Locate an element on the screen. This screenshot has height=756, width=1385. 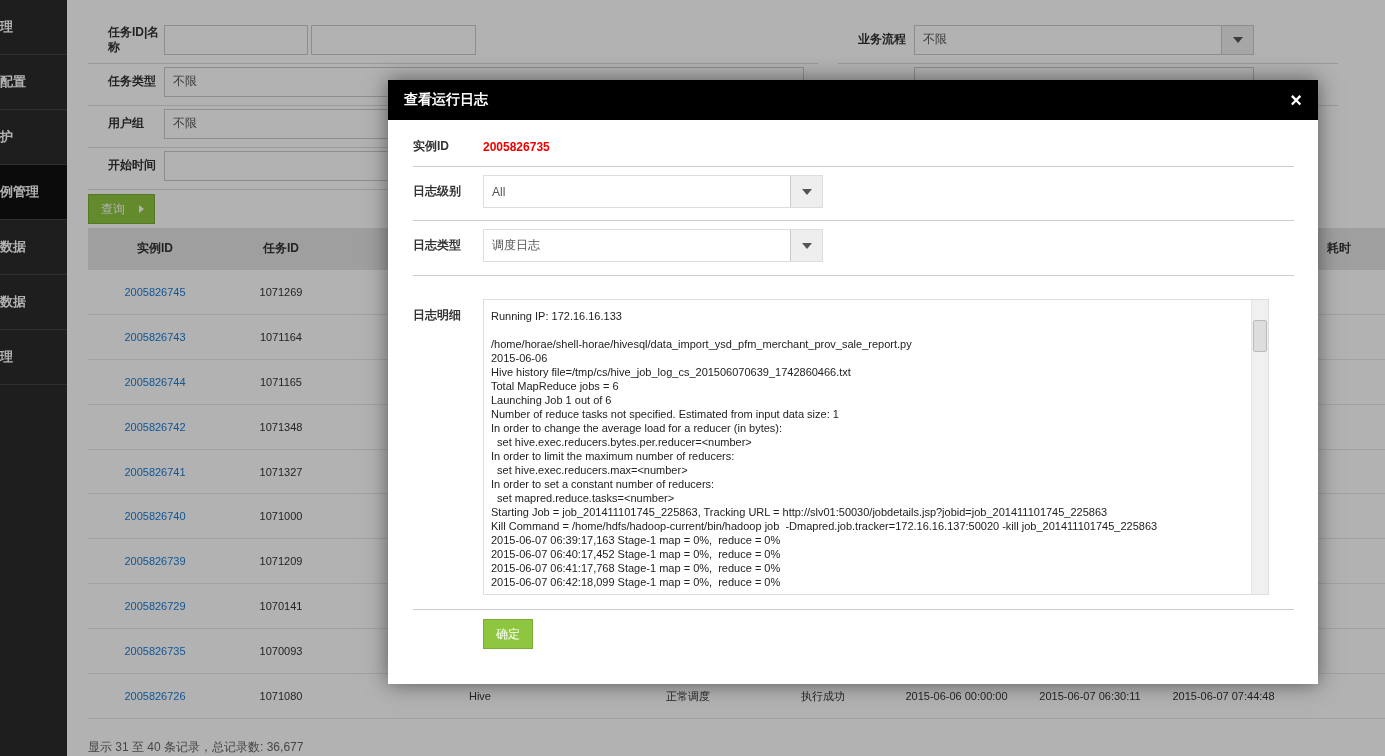
field-label: 日志级别 is located at coordinates (437, 191).